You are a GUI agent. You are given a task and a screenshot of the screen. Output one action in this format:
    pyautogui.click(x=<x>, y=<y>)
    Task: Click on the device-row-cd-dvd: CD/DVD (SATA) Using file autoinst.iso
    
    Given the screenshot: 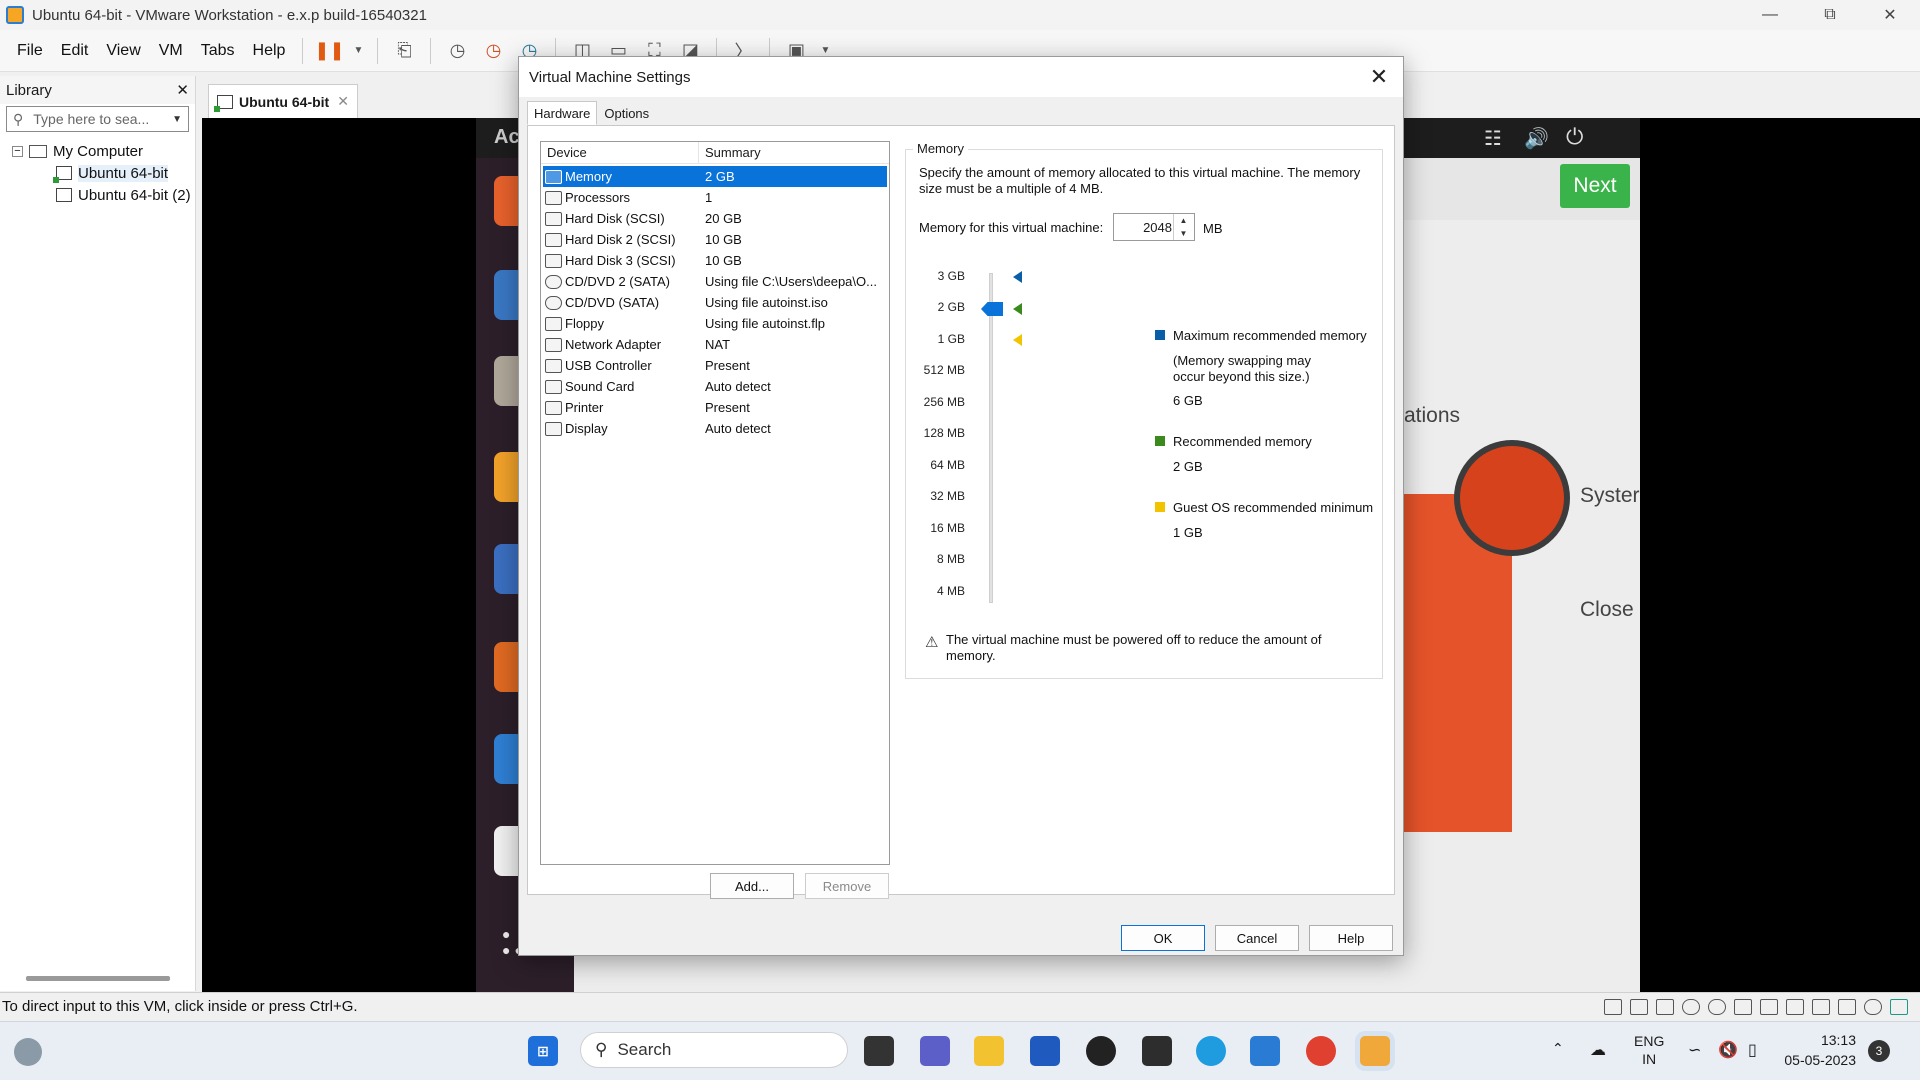 What is the action you would take?
    pyautogui.click(x=715, y=302)
    